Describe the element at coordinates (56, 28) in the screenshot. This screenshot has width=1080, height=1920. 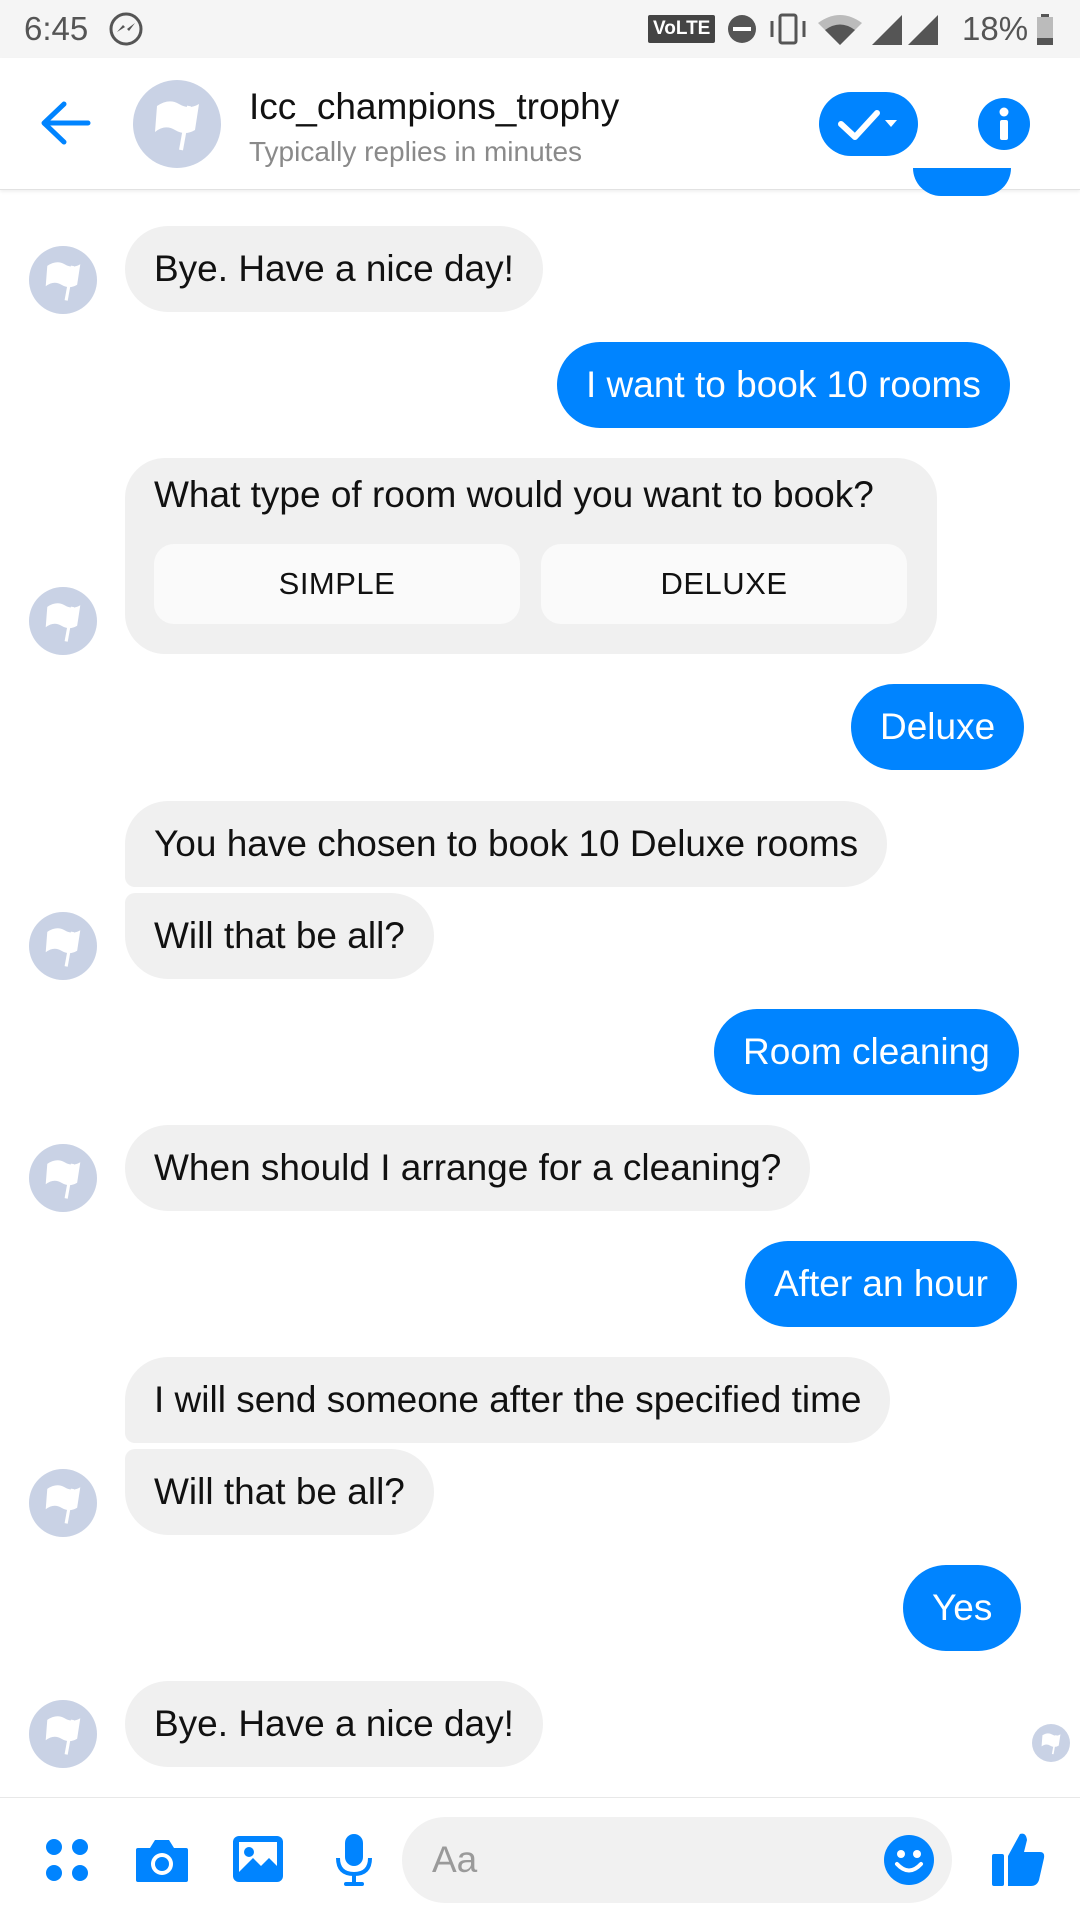
I see `status-time: 6:45` at that location.